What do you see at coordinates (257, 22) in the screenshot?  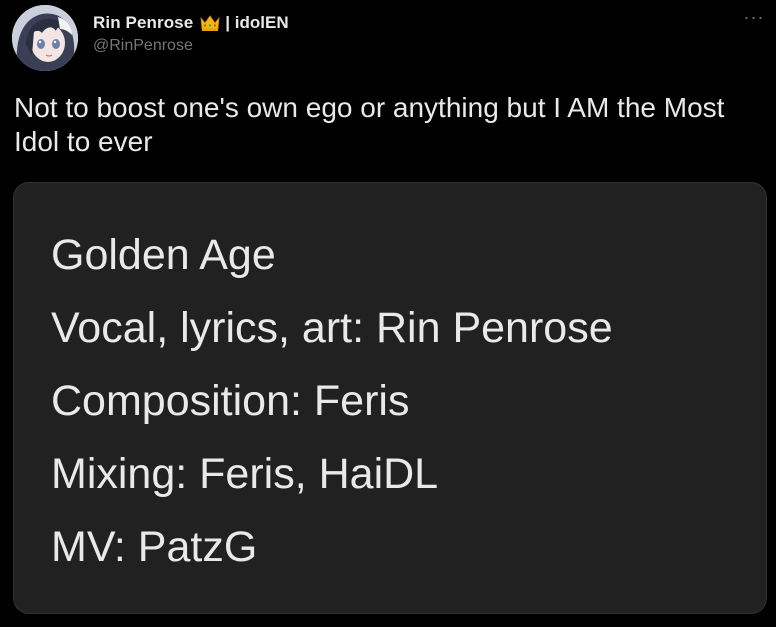 I see `name-suffix: | idolEN` at bounding box center [257, 22].